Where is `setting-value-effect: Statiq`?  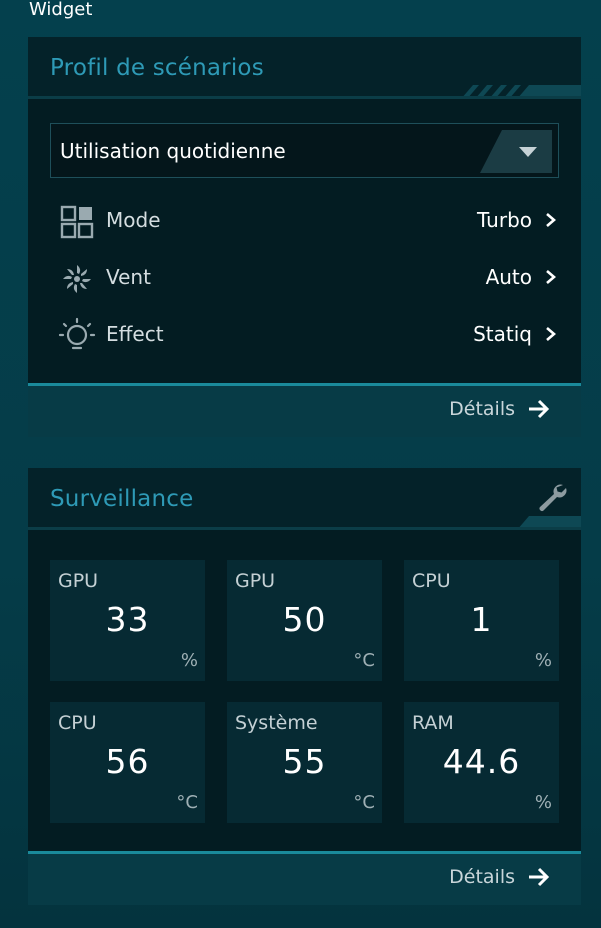
setting-value-effect: Statiq is located at coordinates (502, 334).